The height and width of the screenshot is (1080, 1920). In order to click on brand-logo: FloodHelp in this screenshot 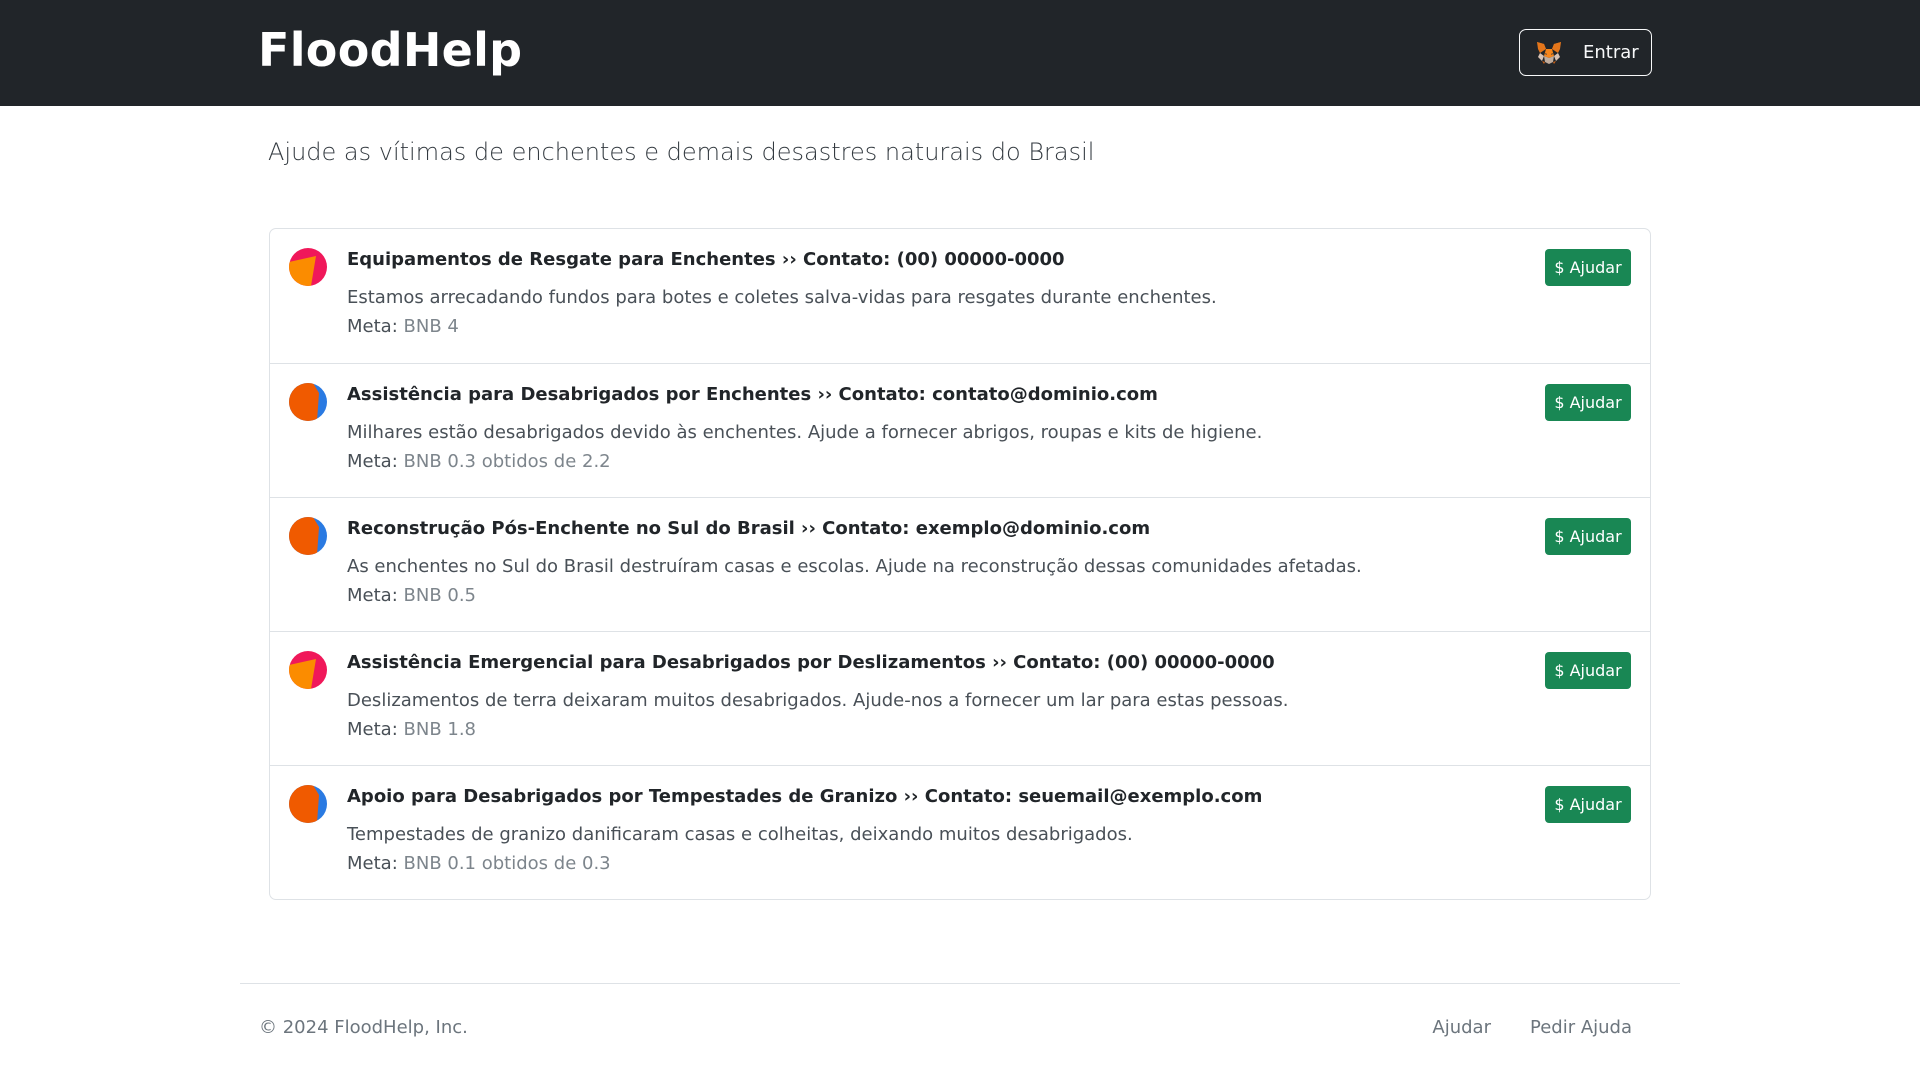, I will do `click(390, 50)`.